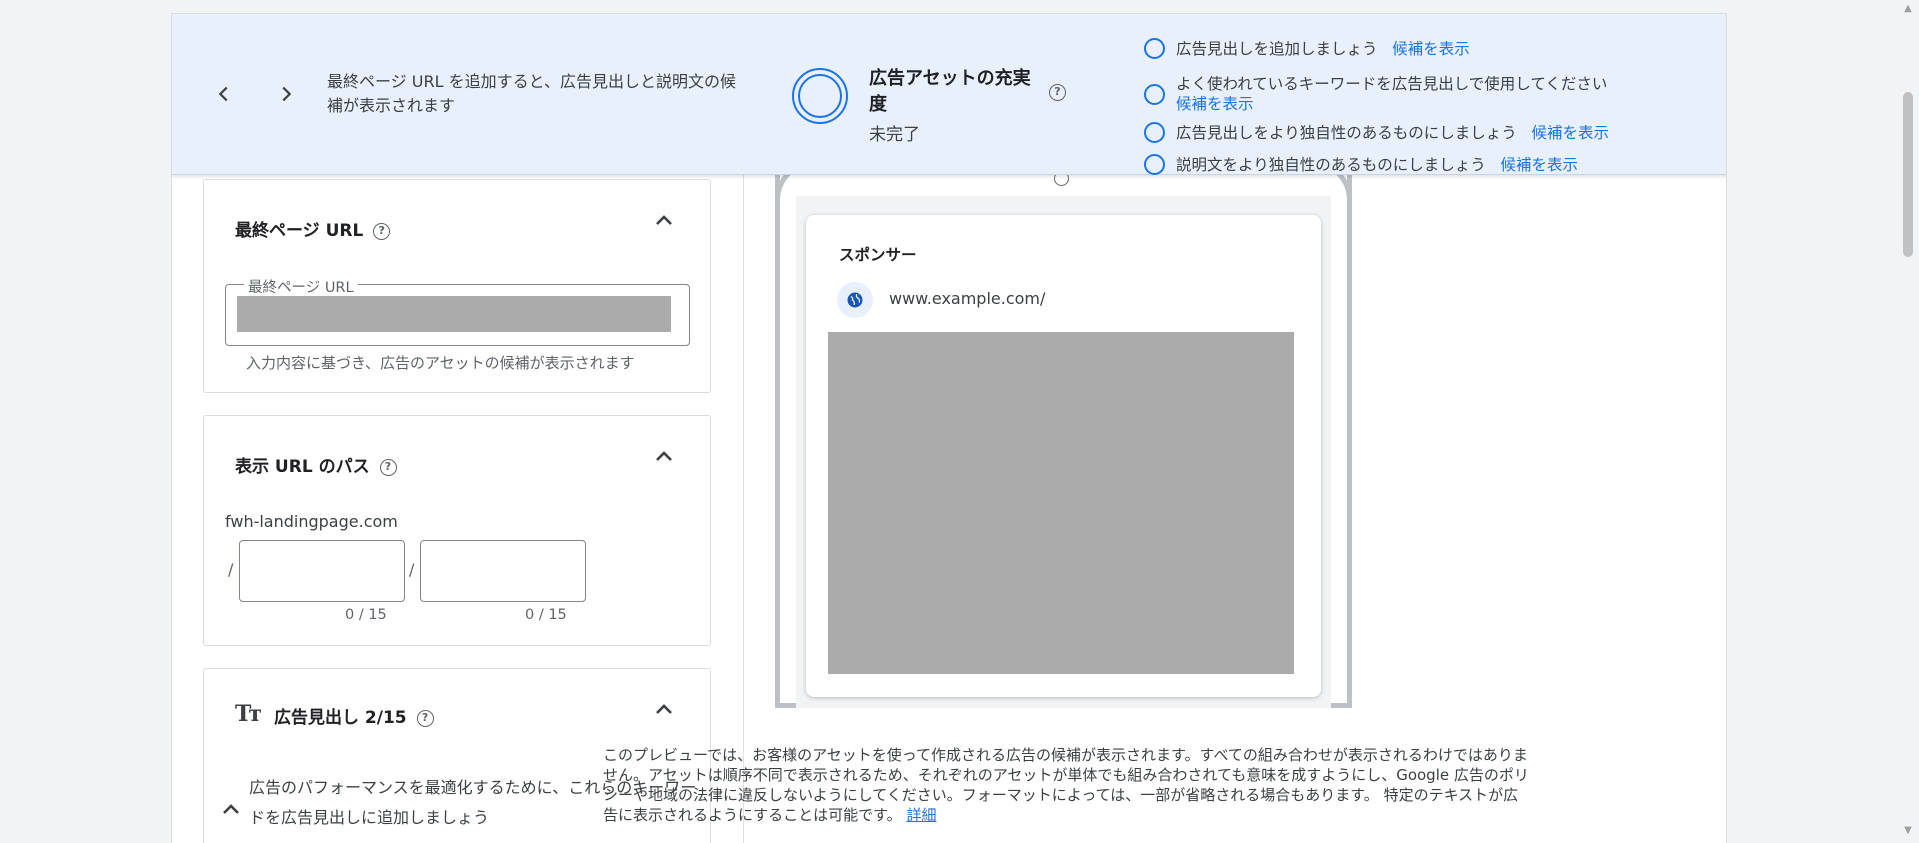 The height and width of the screenshot is (843, 1919). I want to click on prev-button, so click(224, 94).